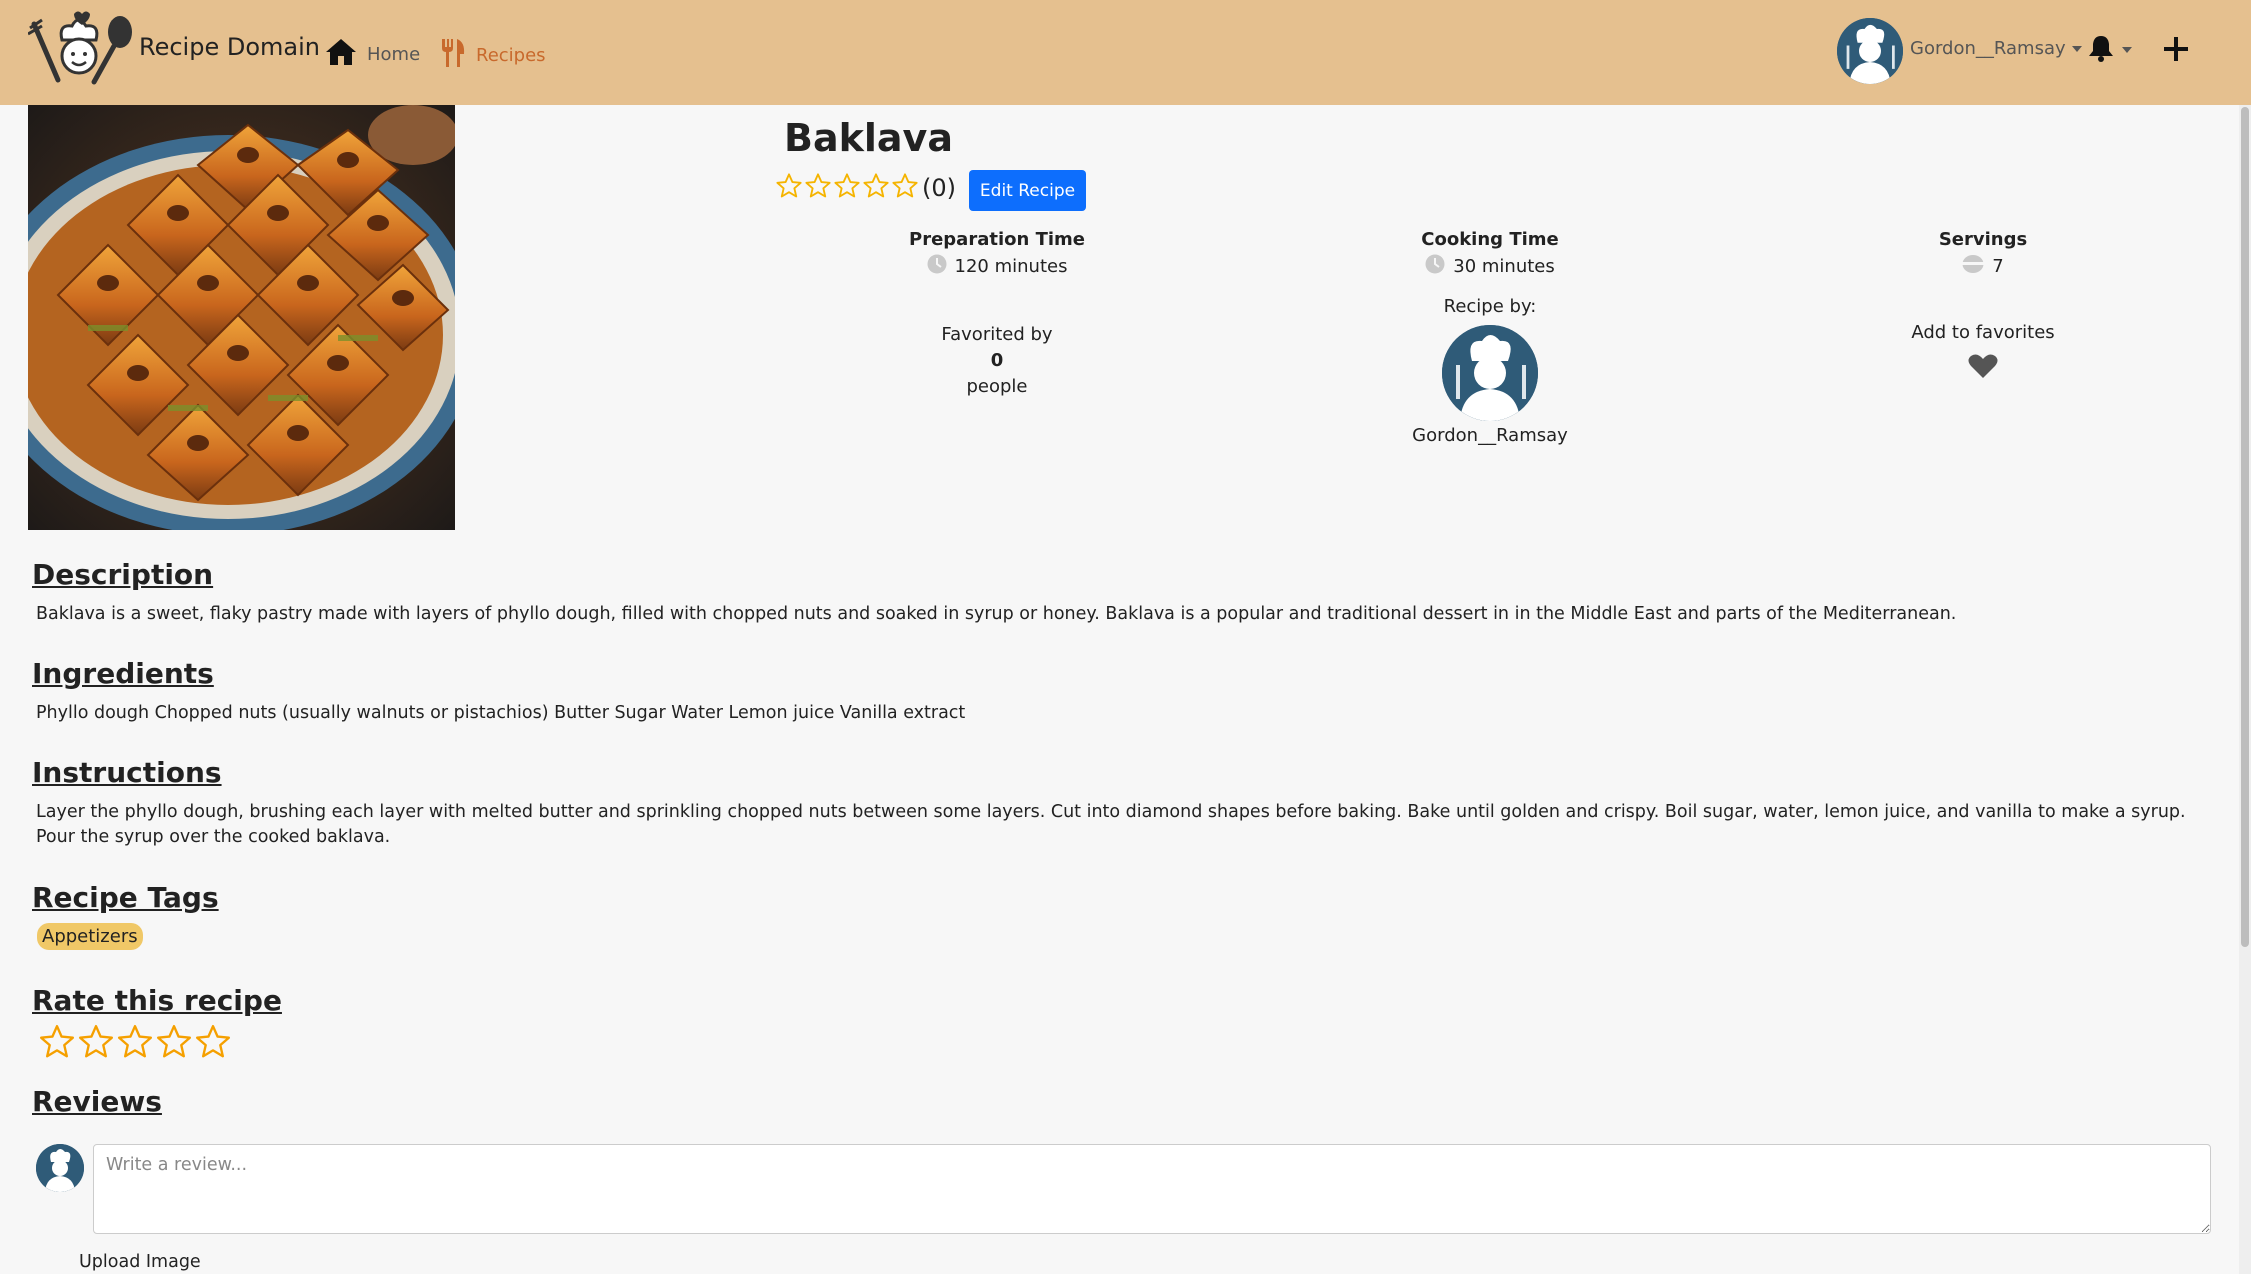 Image resolution: width=2251 pixels, height=1274 pixels. I want to click on cook-time: Cooking Time 30 minutes, so click(1490, 254).